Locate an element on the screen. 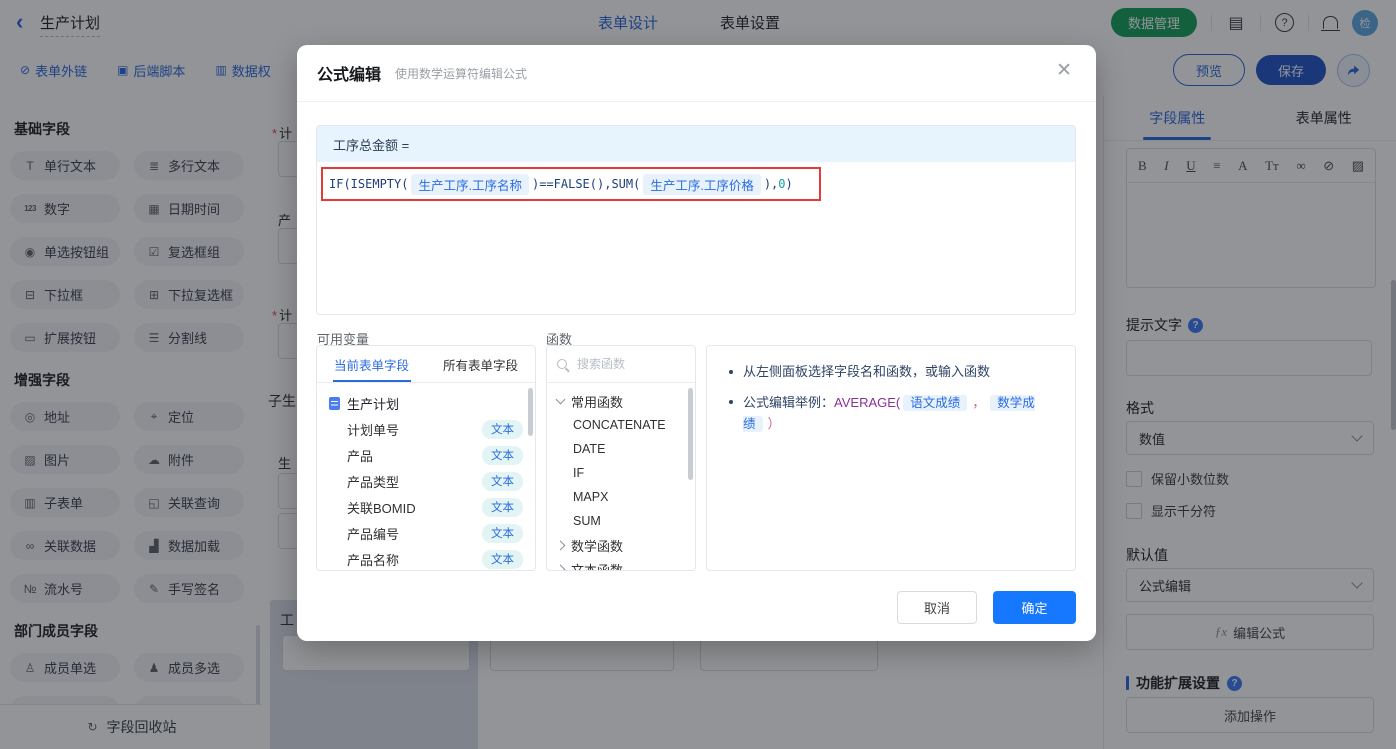  variables-tab: 当前表单字段 is located at coordinates (371, 364).